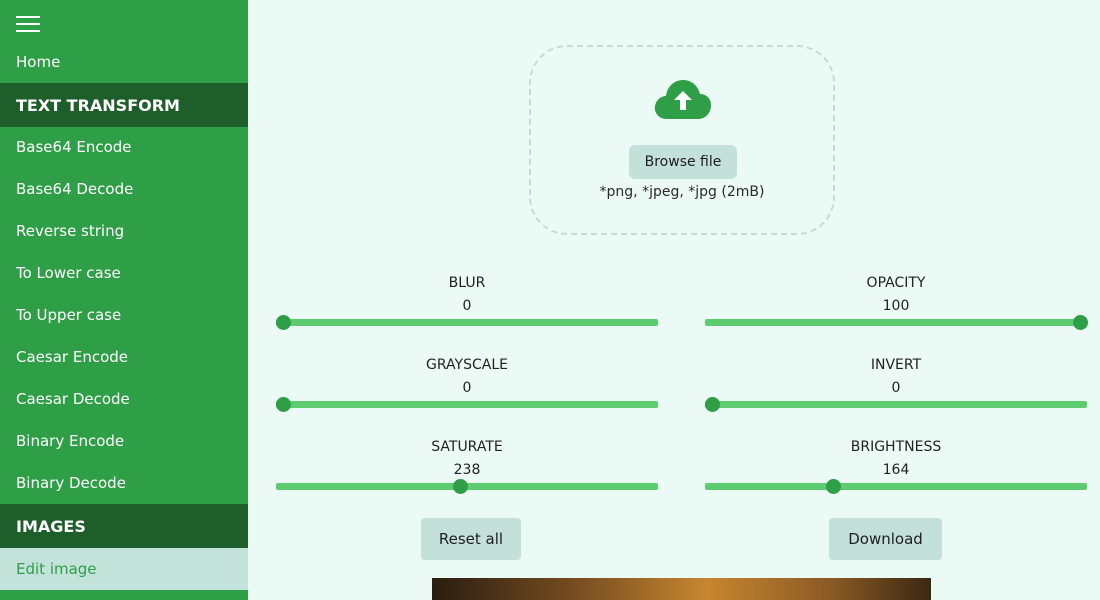 Image resolution: width=1100 pixels, height=600 pixels. I want to click on sidebar-item-label: Caesar Decode, so click(73, 399).